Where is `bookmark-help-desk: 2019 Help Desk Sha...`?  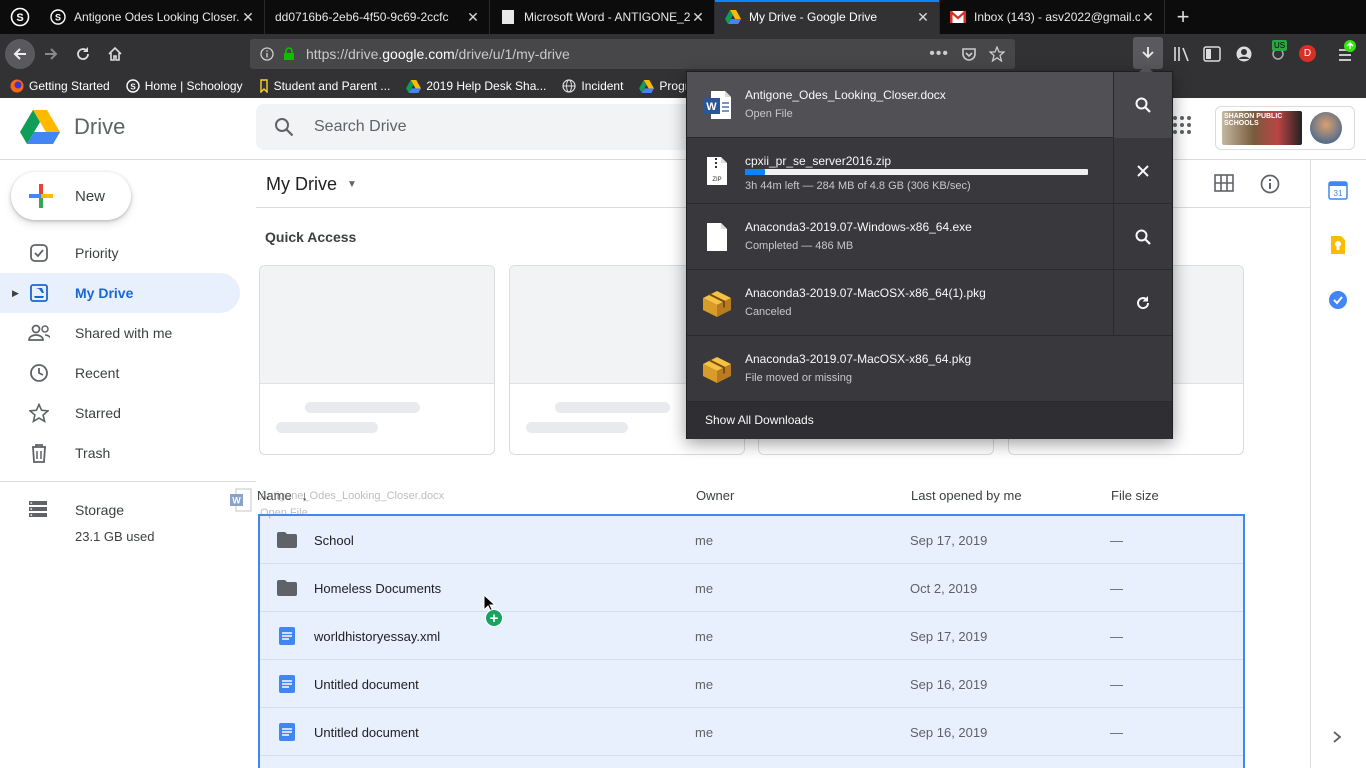 bookmark-help-desk: 2019 Help Desk Sha... is located at coordinates (476, 86).